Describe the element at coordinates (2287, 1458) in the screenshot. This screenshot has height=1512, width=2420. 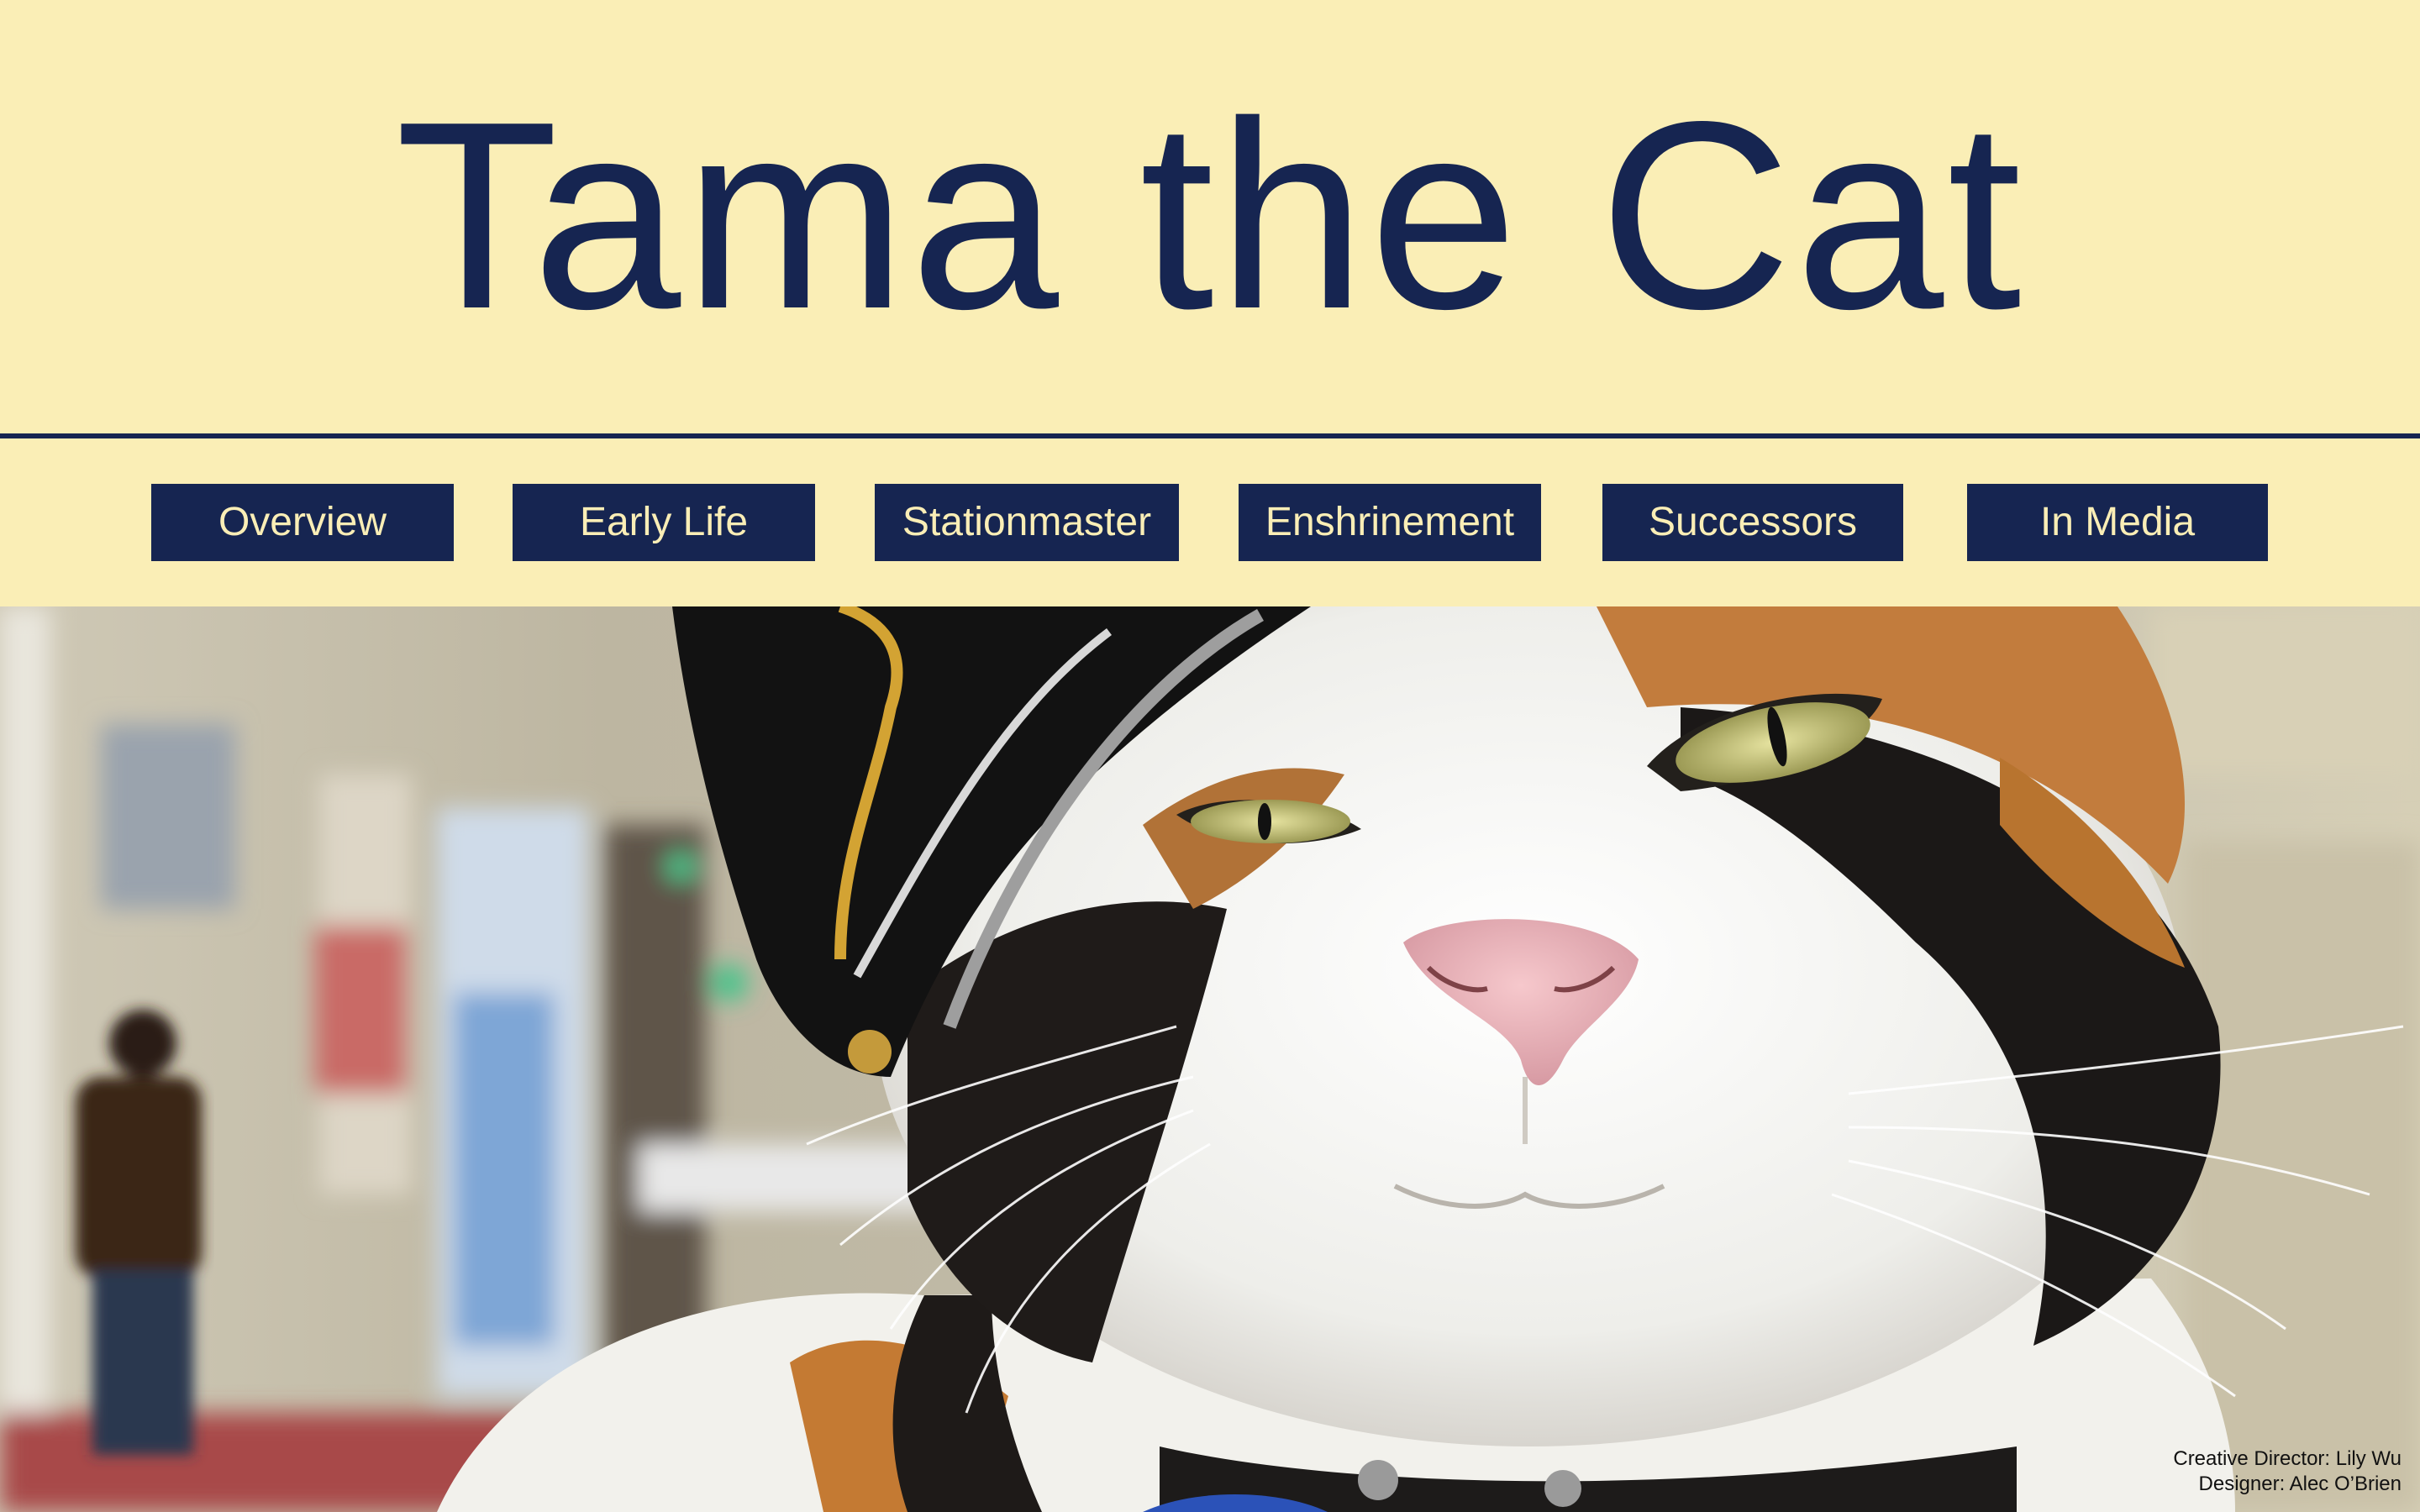
I see `credit-creative-director: Creative Director: Lily Wu` at that location.